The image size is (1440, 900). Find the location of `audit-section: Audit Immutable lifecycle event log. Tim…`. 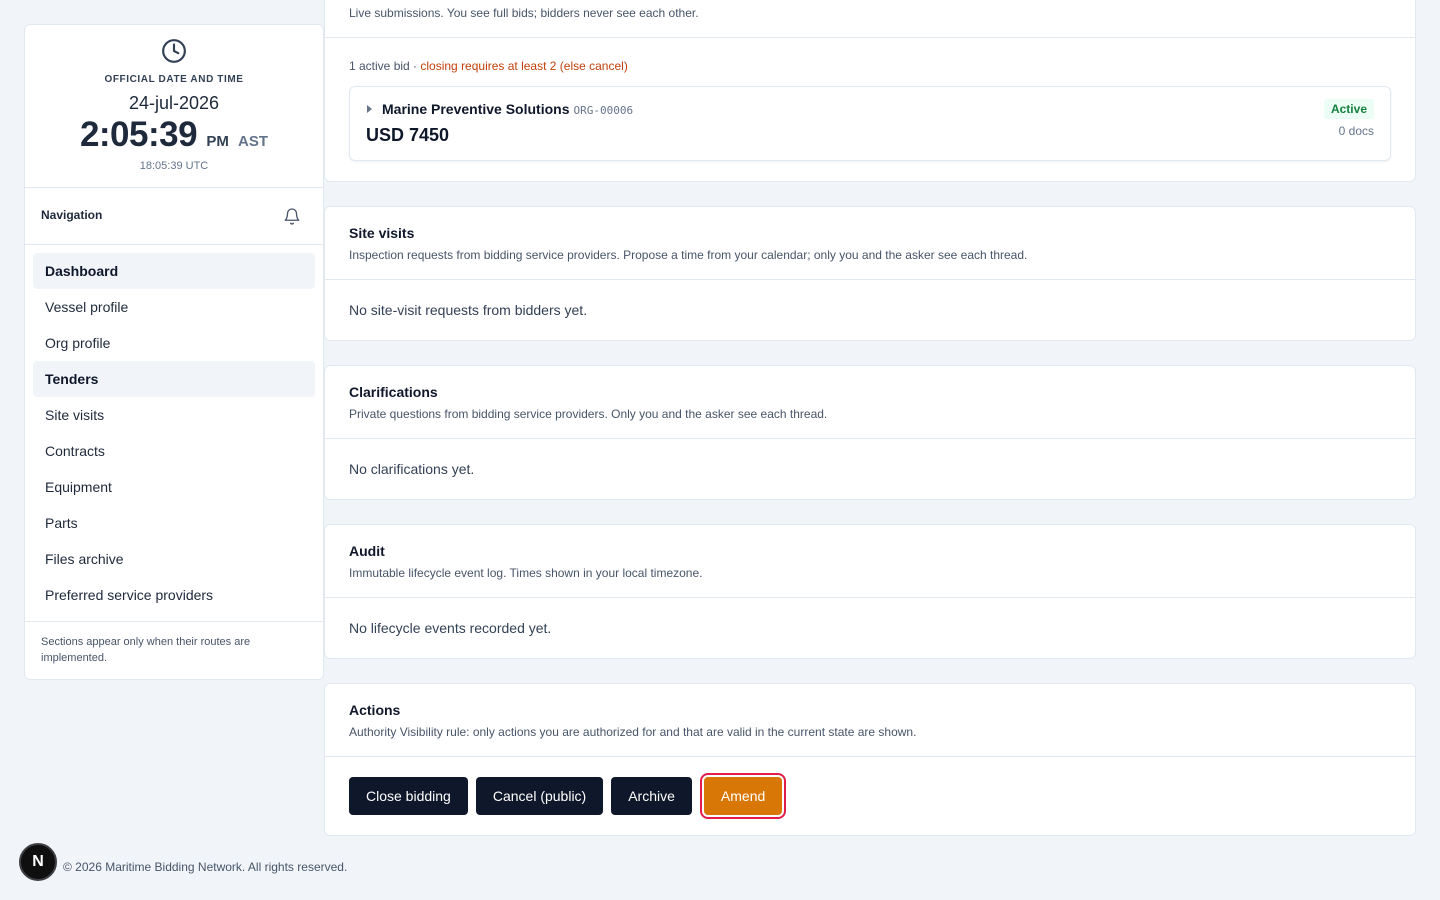

audit-section: Audit Immutable lifecycle event log. Tim… is located at coordinates (870, 591).